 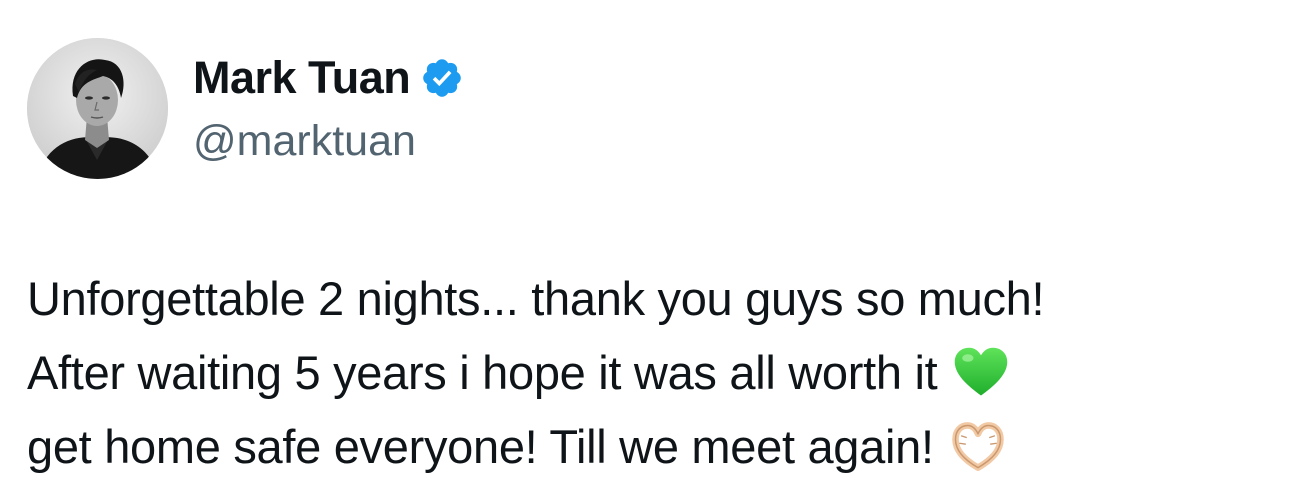 What do you see at coordinates (981, 373) in the screenshot?
I see `green-heart-icon` at bounding box center [981, 373].